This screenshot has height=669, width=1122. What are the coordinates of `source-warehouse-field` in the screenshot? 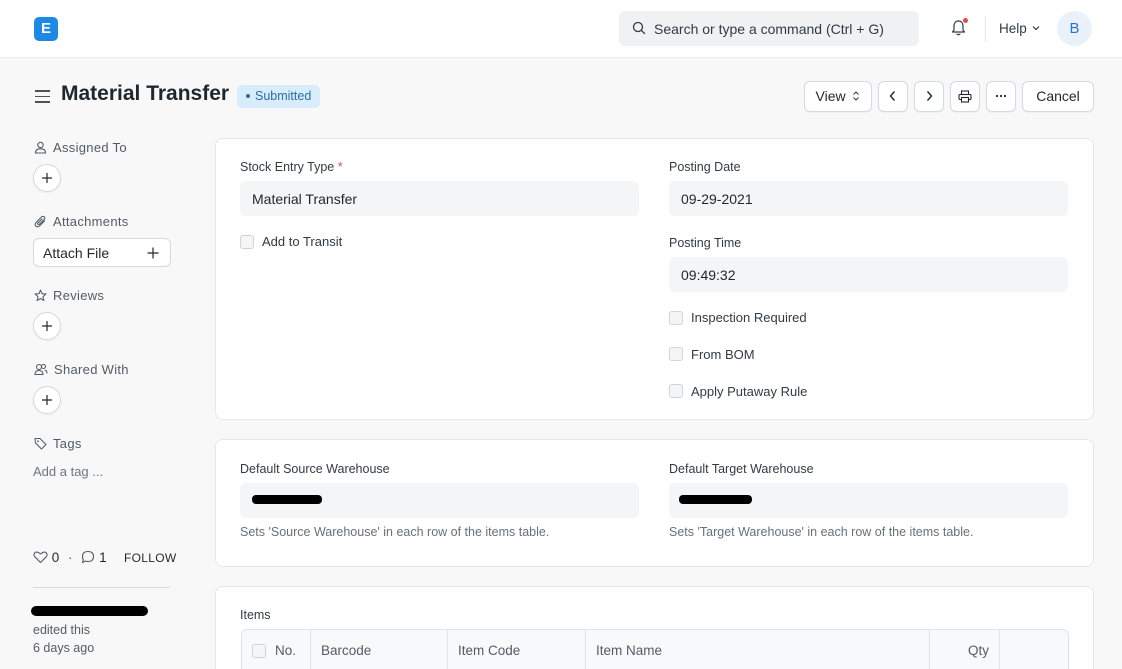 It's located at (439, 500).